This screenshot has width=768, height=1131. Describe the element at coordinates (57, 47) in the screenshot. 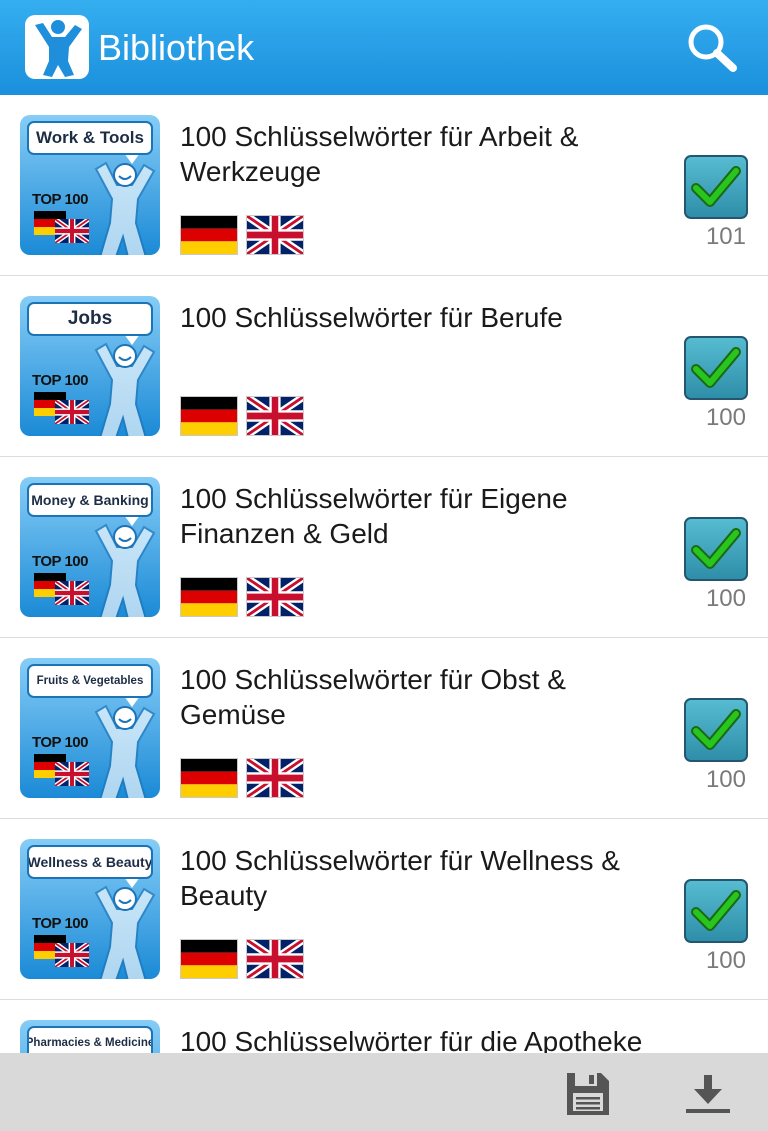

I see `person-cheering-icon` at that location.